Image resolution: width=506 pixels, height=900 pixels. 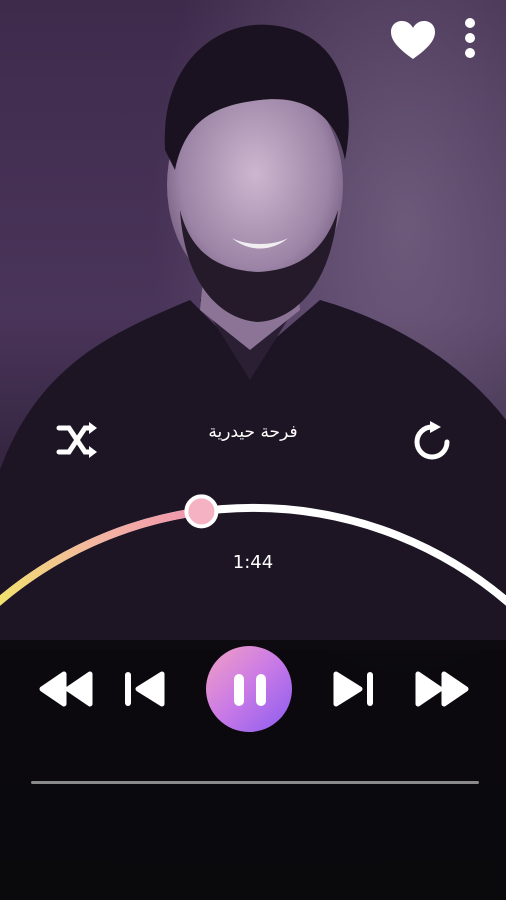 What do you see at coordinates (253, 562) in the screenshot?
I see `elapsed-time: 1:44` at bounding box center [253, 562].